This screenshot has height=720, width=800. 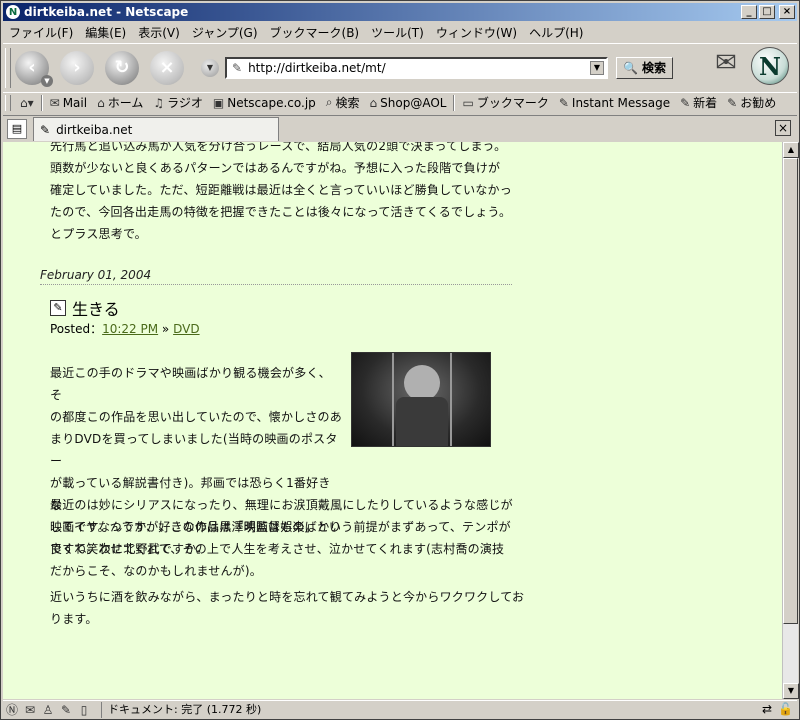 What do you see at coordinates (343, 102) in the screenshot?
I see `bookmark-search: ⌕ 検索` at bounding box center [343, 102].